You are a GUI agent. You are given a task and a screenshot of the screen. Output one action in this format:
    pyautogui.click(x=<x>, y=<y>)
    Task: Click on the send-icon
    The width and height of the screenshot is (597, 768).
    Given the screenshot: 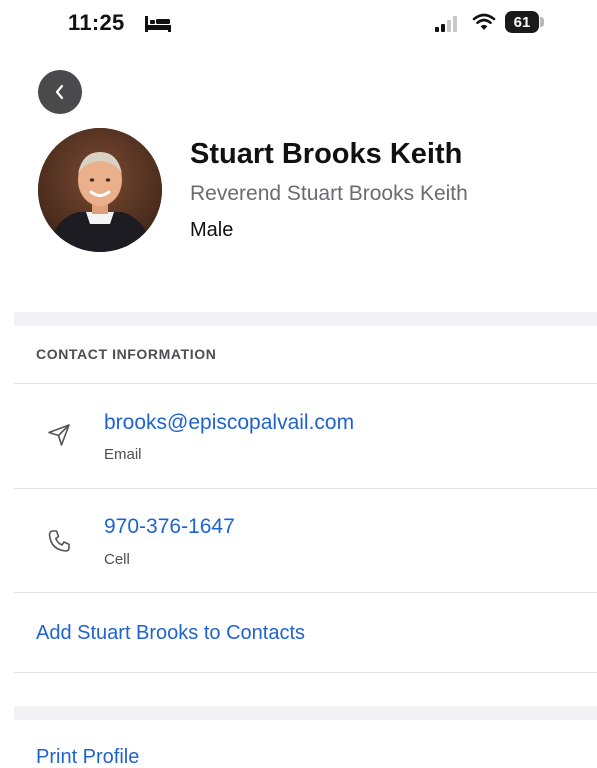 What is the action you would take?
    pyautogui.click(x=59, y=435)
    